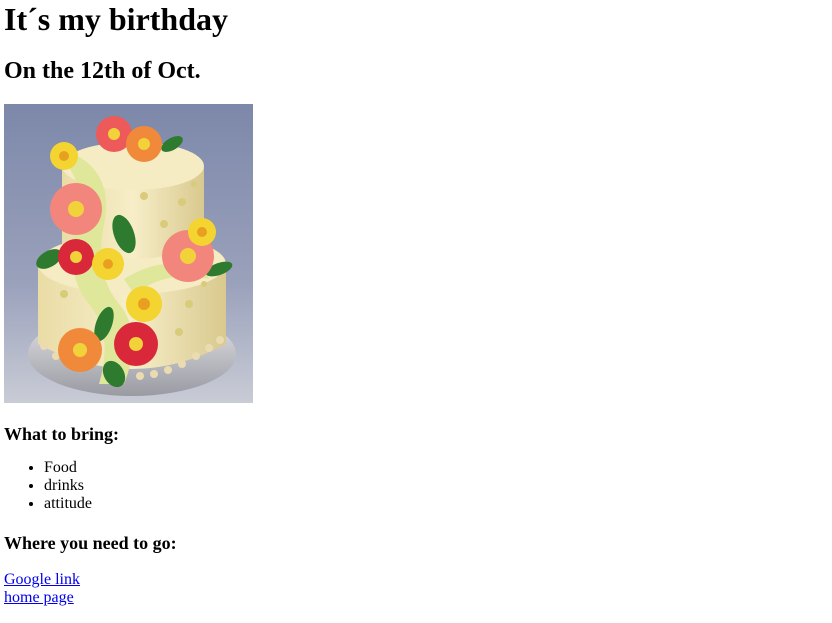 The image size is (832, 623). Describe the element at coordinates (116, 19) in the screenshot. I see `page-title: It´s my birthday` at that location.